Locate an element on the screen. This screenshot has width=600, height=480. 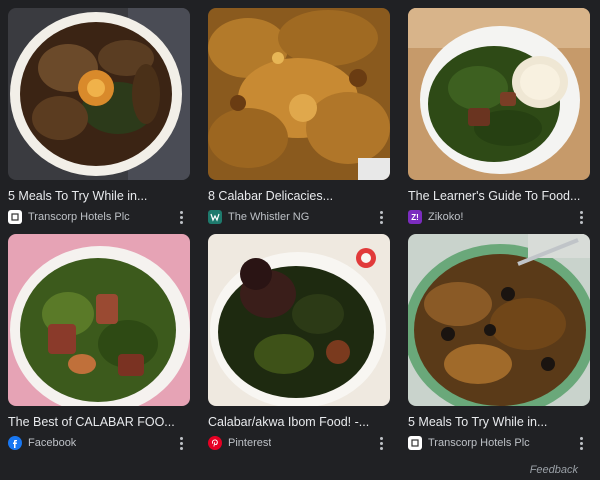
result-source: Pinterest is located at coordinates (250, 443).